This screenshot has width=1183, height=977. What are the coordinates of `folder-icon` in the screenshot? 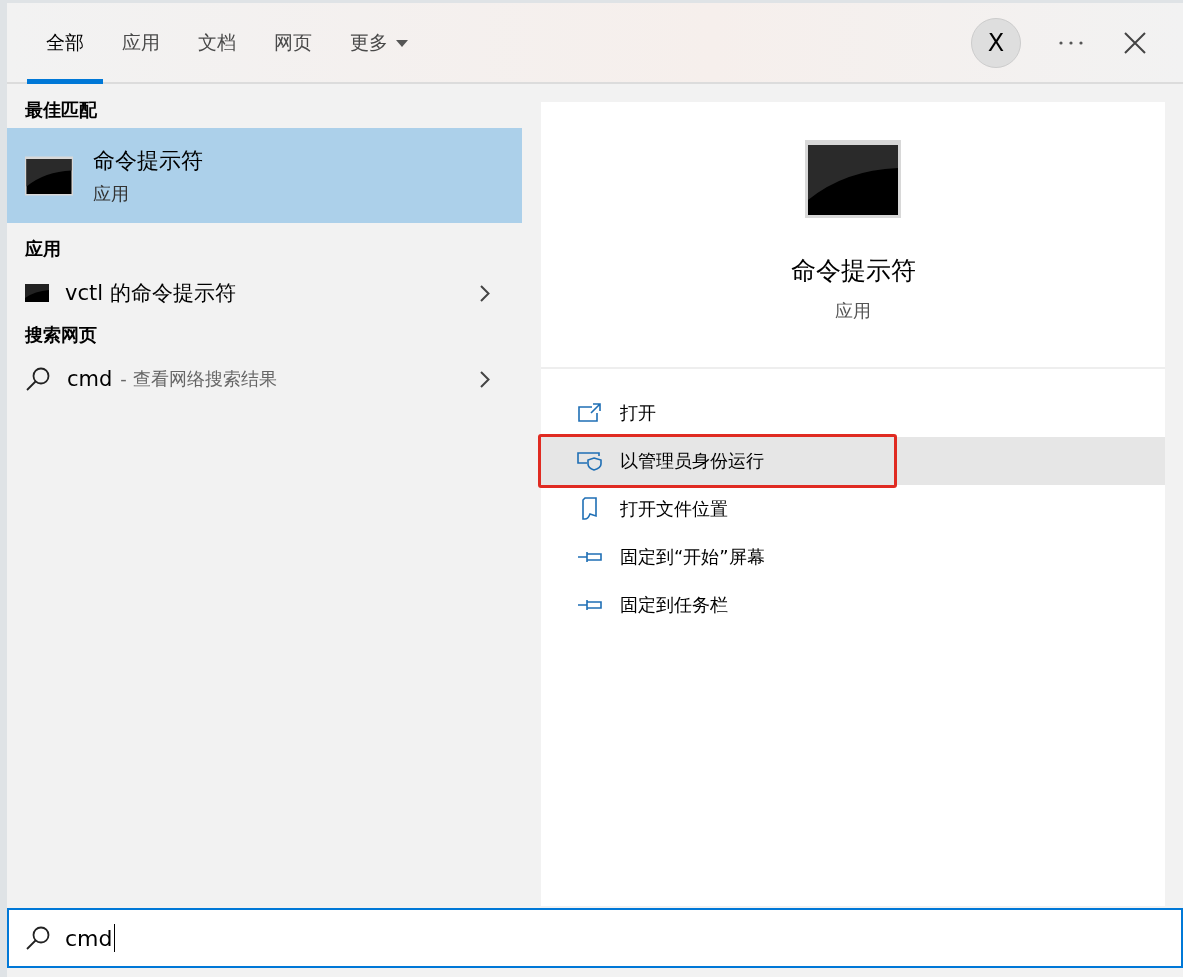 It's located at (590, 509).